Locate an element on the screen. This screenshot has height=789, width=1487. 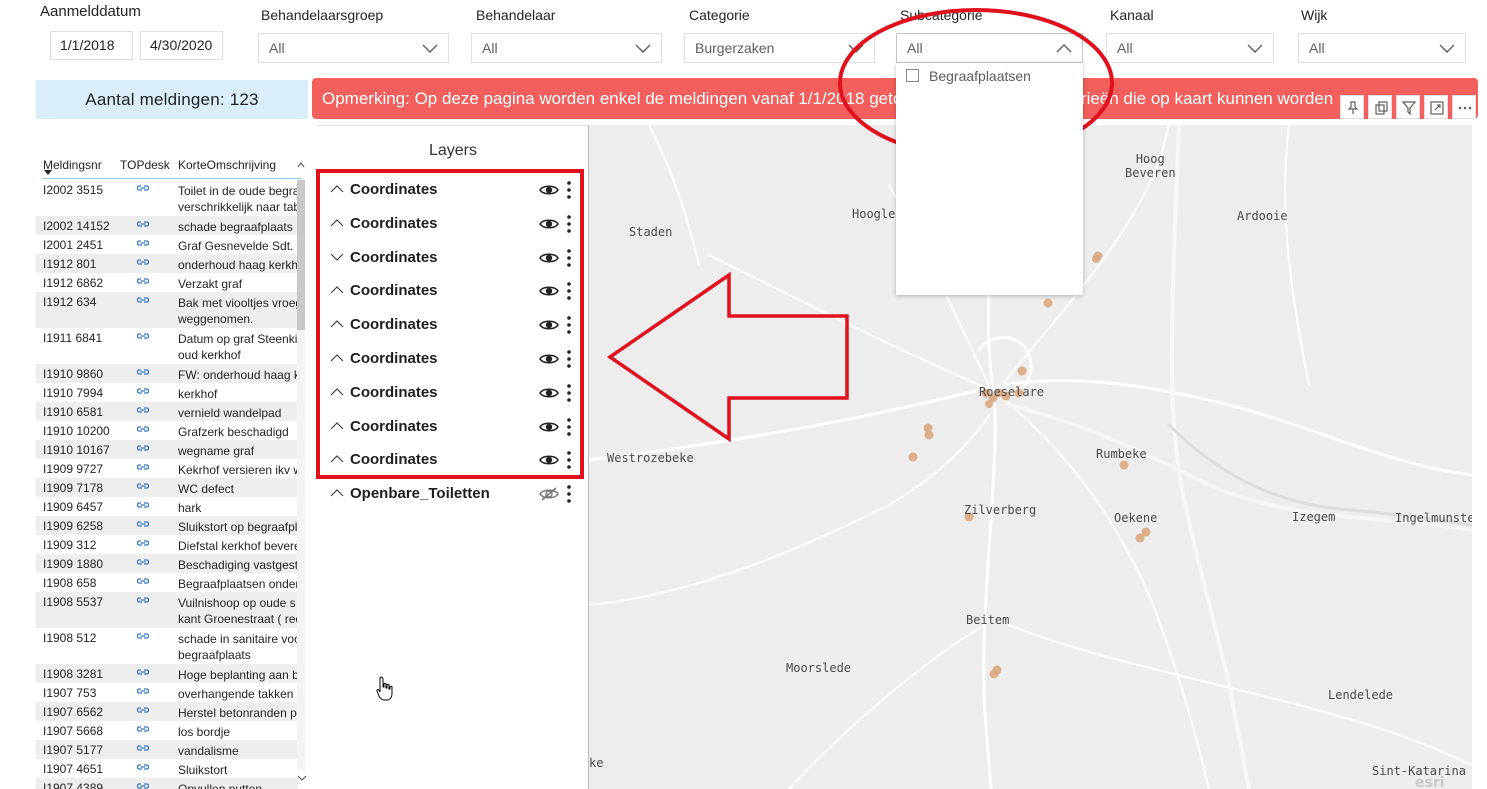
table-row: I2002 14152 schade begraafplaats is located at coordinates (167, 225).